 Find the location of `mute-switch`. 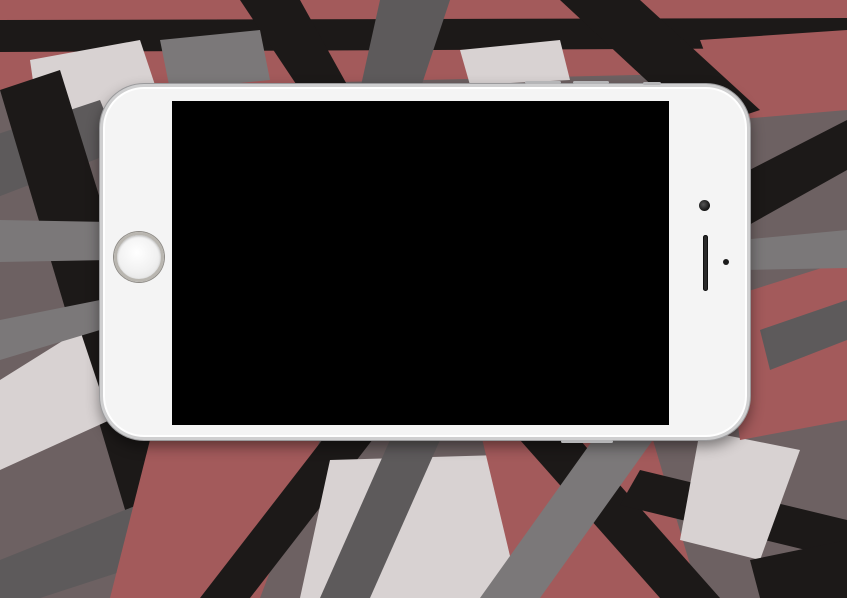

mute-switch is located at coordinates (652, 83).